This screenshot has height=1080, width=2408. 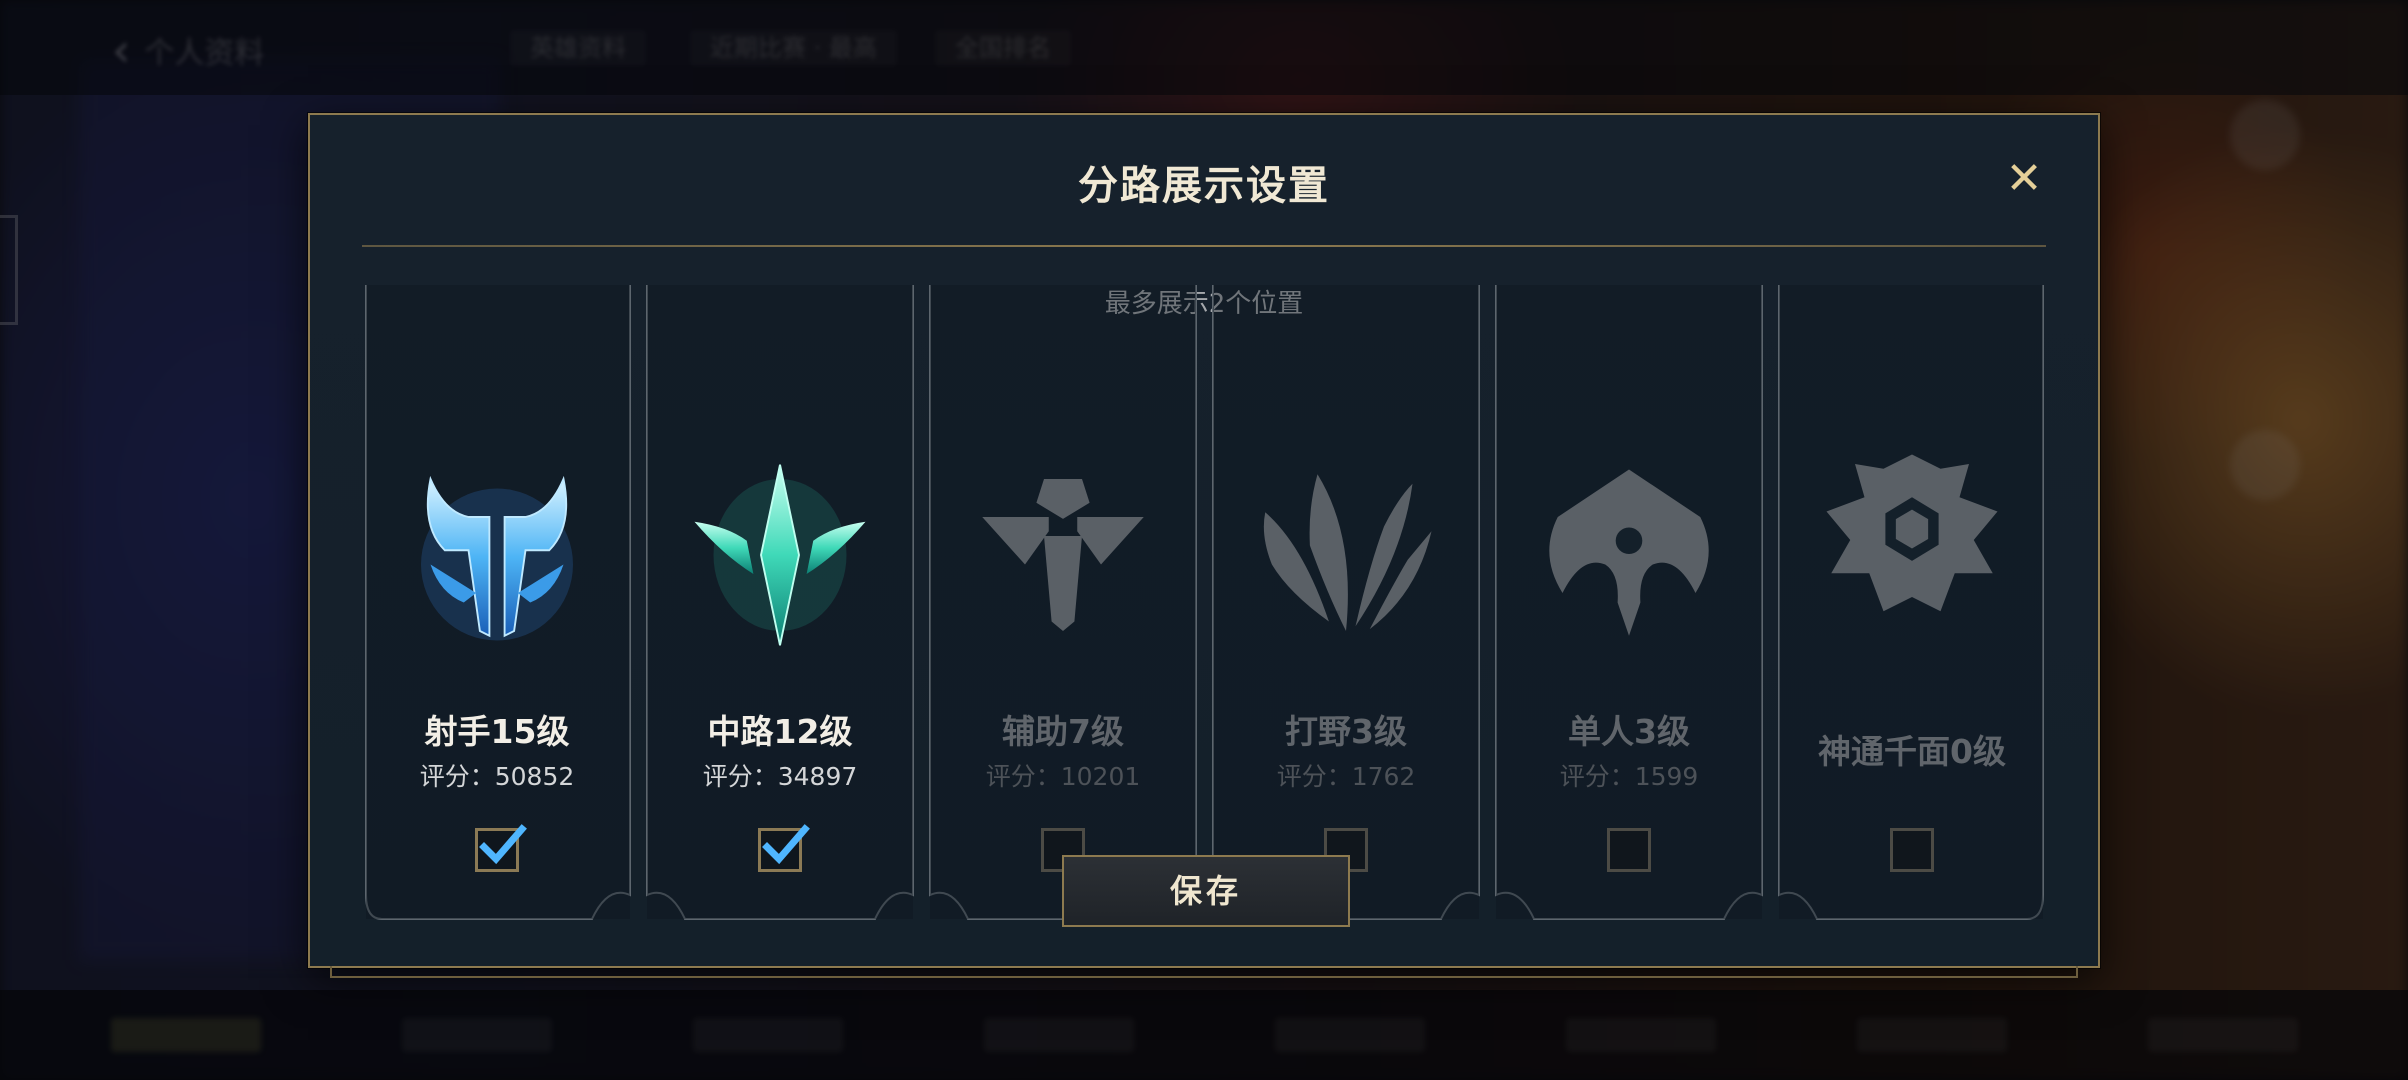 I want to click on role-label: 单人3级, so click(x=1629, y=731).